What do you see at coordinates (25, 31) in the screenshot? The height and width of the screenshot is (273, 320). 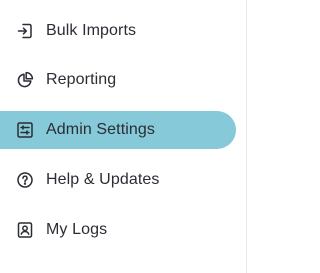 I see `import-icon` at bounding box center [25, 31].